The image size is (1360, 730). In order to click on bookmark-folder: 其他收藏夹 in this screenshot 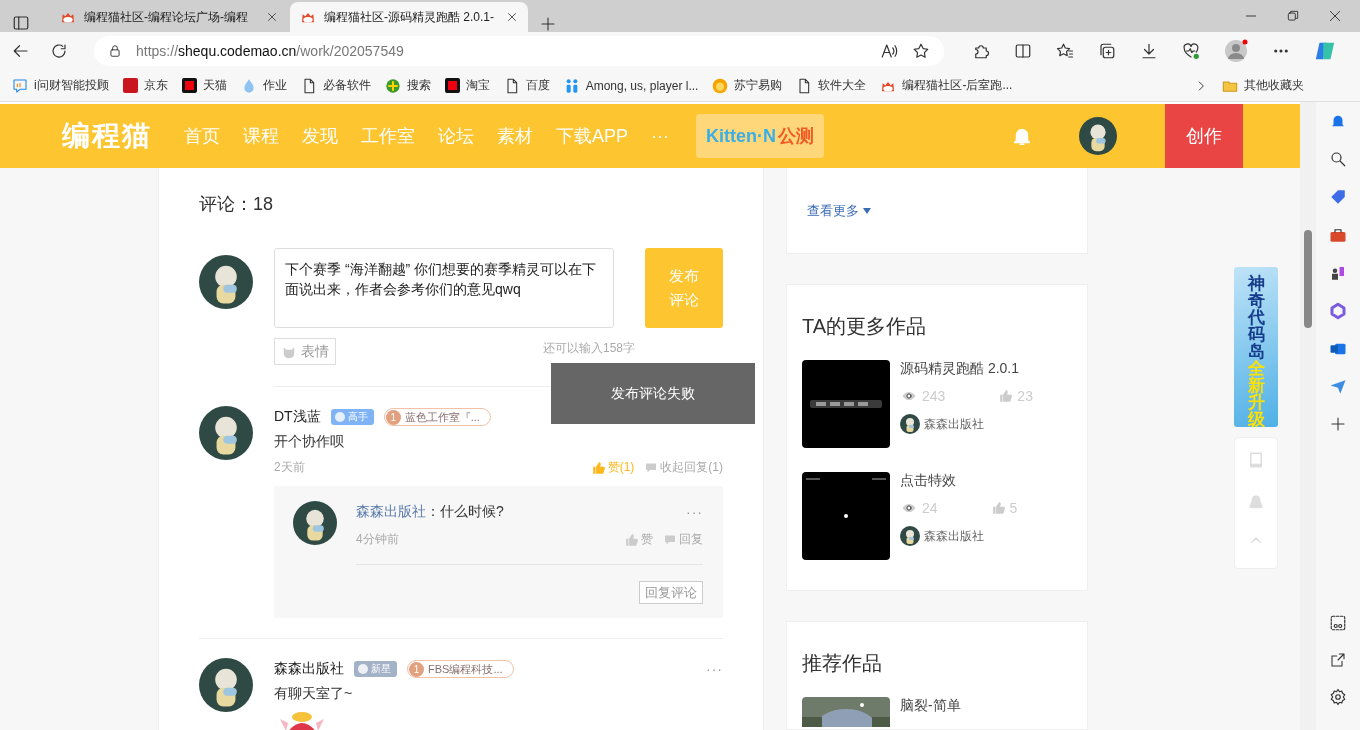, I will do `click(1263, 85)`.